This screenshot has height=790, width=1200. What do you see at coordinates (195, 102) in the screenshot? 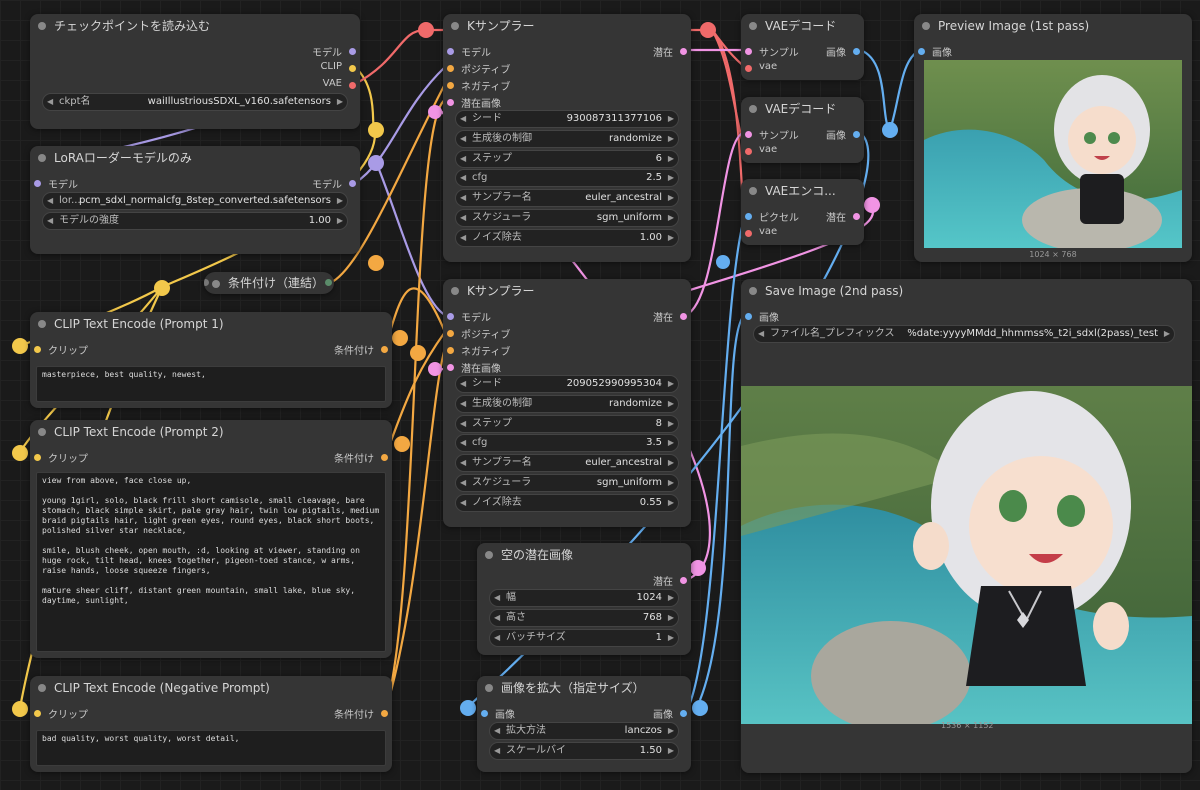
I see `ckpt-name-combo: ckpt名 waiIllustriousSDXL_v160.safetensors` at bounding box center [195, 102].